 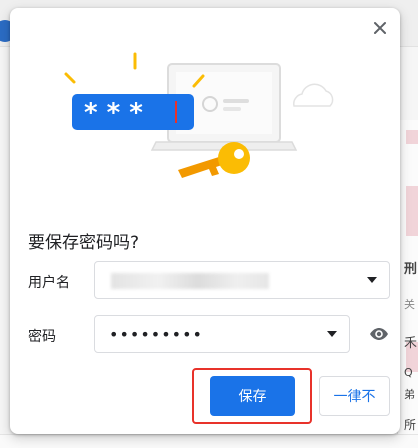 What do you see at coordinates (410, 425) in the screenshot?
I see `background-text: 所` at bounding box center [410, 425].